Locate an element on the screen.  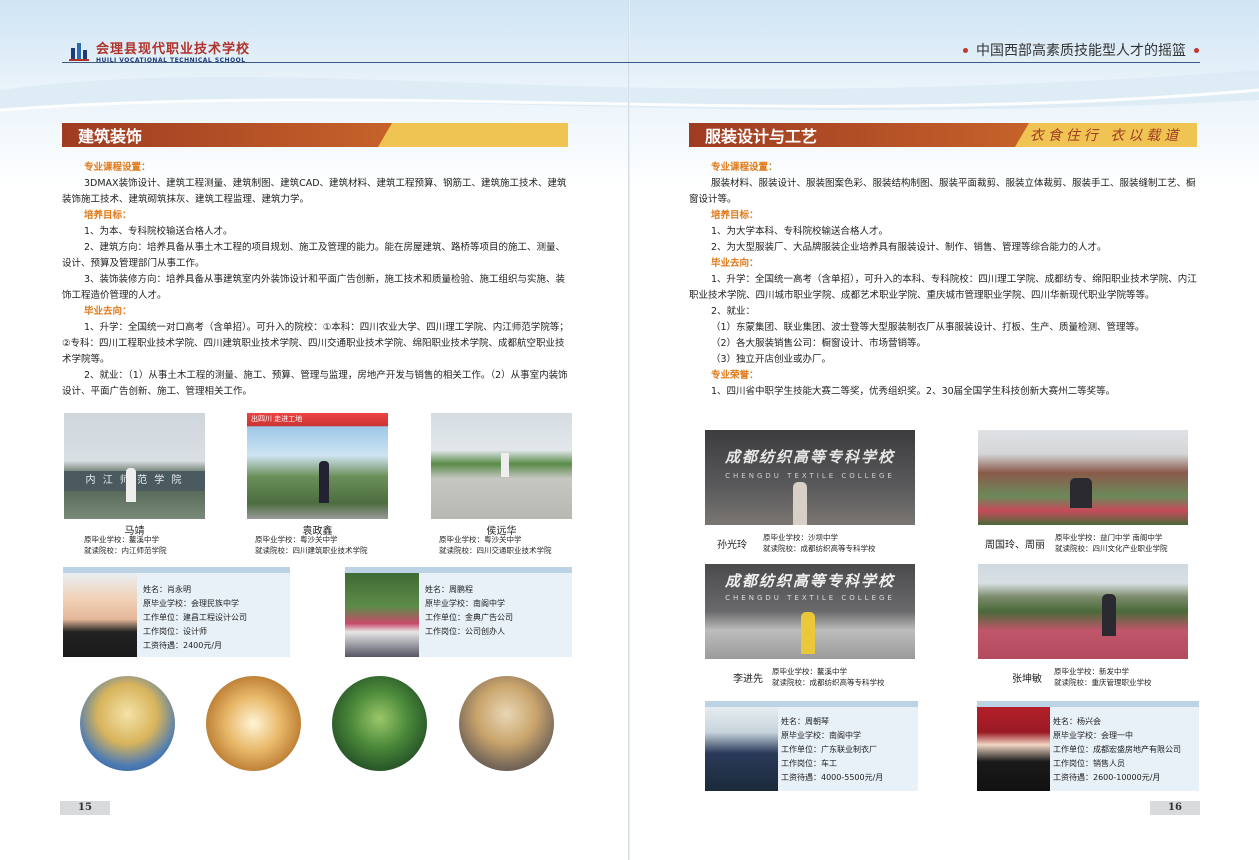
student-photo-houyuanhua is located at coordinates (501, 466).